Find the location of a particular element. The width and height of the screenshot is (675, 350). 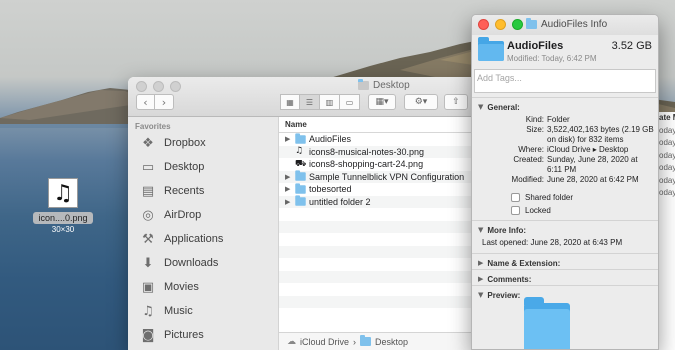

sidebar-item-downloads: ⬇ Downloads is located at coordinates (203, 263).